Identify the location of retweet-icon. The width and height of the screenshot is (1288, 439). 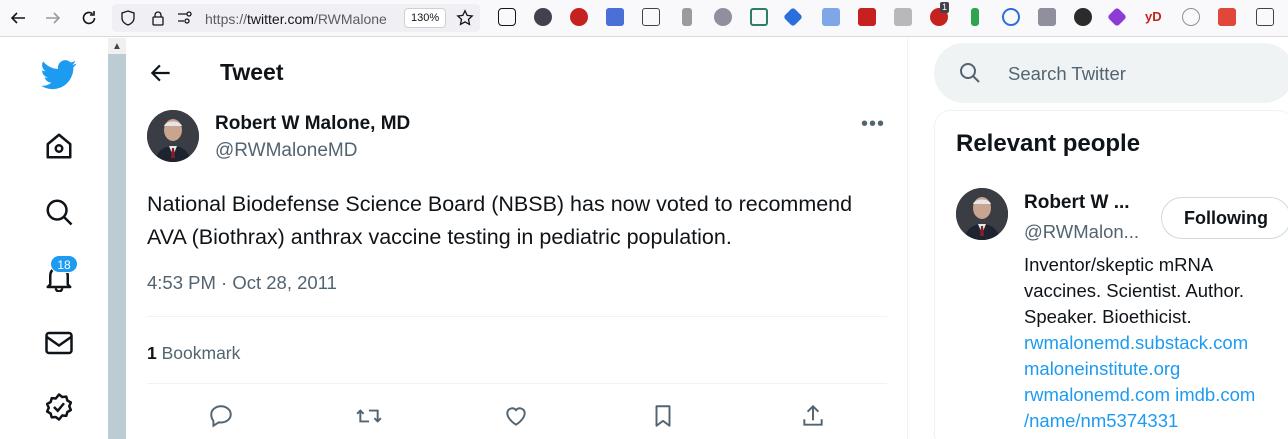
(369, 416).